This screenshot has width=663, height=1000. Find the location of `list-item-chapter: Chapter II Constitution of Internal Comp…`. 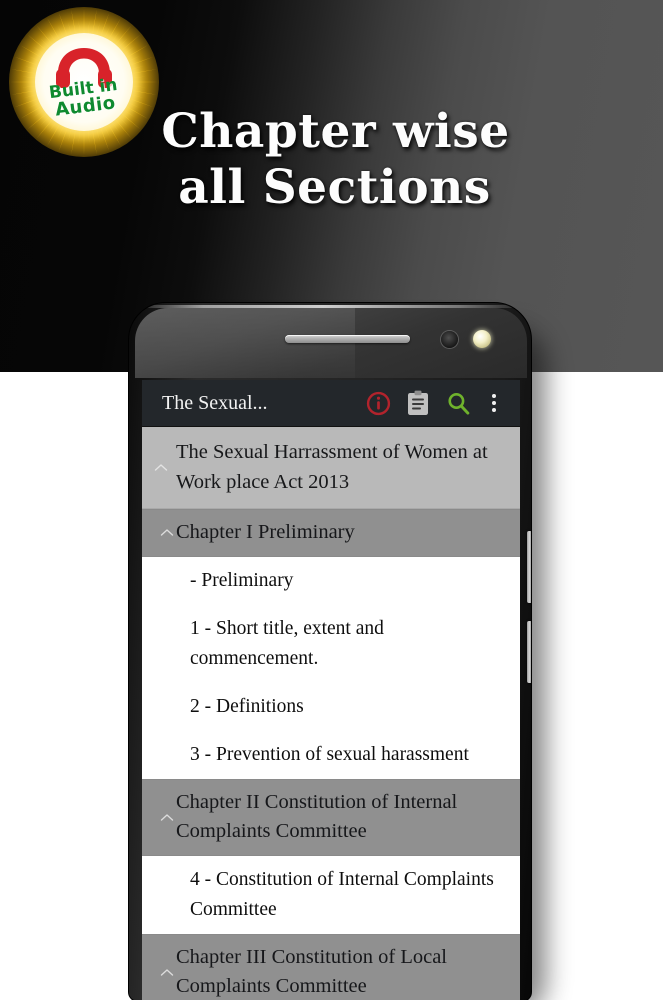

list-item-chapter: Chapter II Constitution of Internal Comp… is located at coordinates (331, 817).